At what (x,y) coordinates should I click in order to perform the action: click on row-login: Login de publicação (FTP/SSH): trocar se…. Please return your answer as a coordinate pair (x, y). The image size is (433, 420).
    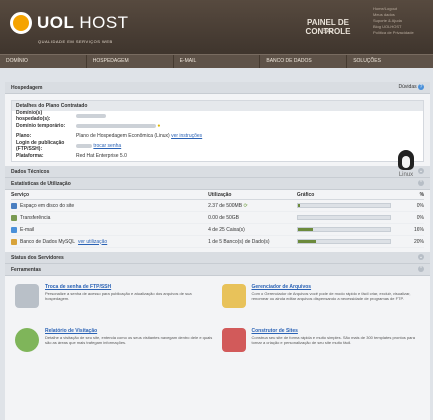
    Looking at the image, I should click on (69, 146).